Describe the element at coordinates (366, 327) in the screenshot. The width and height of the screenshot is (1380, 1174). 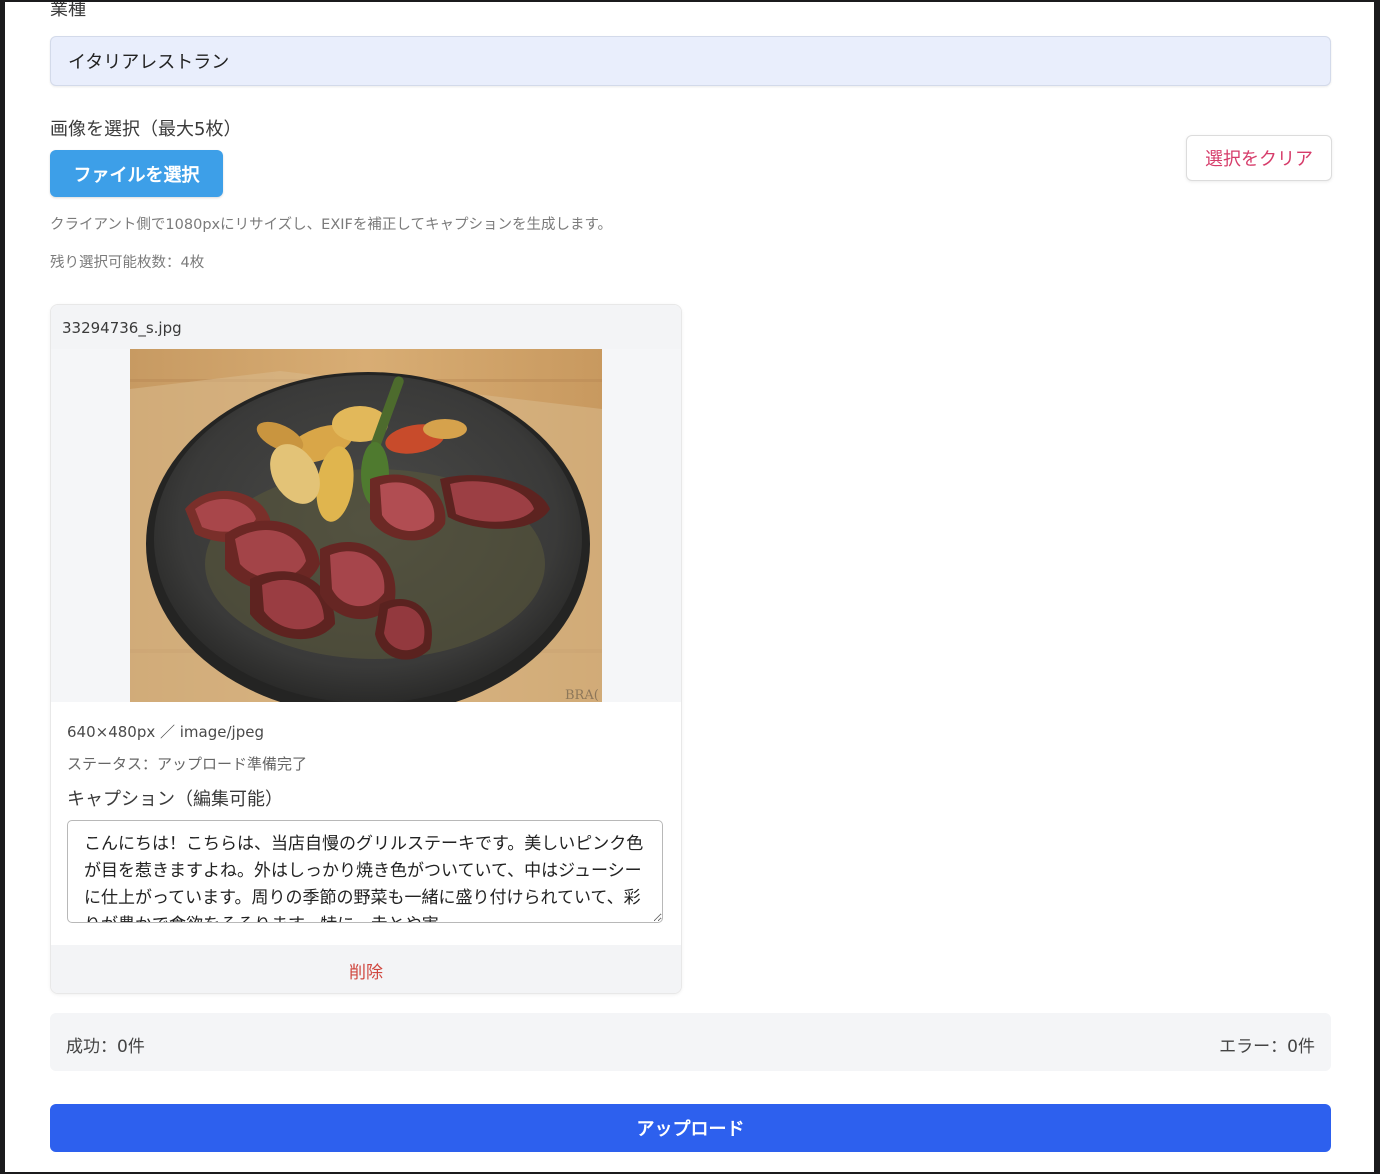
I see `card-header: 33294736_s.jpg` at that location.